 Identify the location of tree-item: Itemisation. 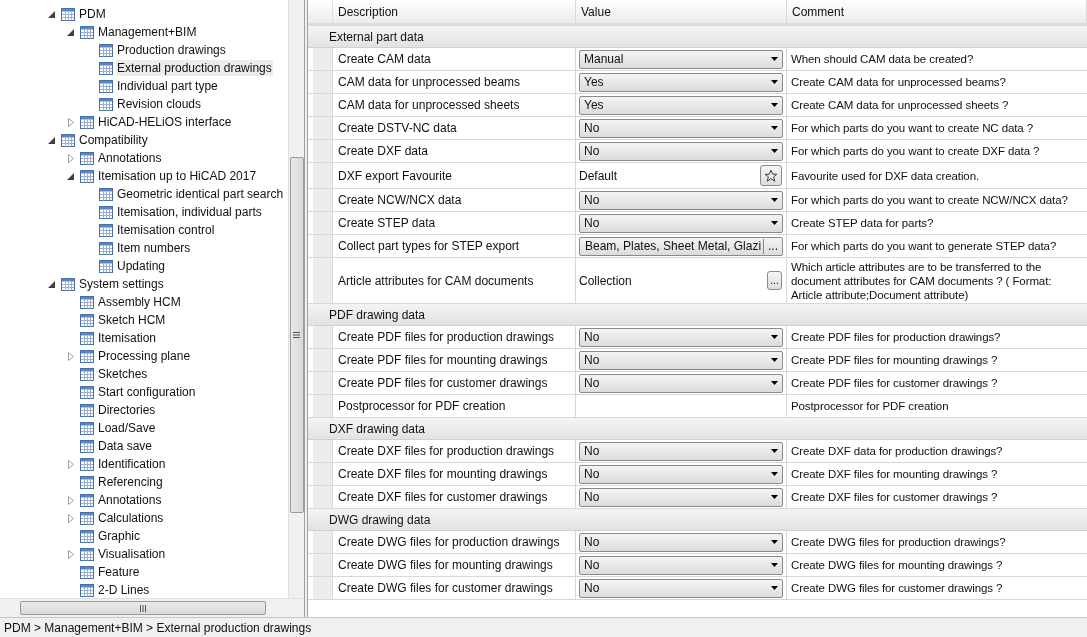
(127, 338).